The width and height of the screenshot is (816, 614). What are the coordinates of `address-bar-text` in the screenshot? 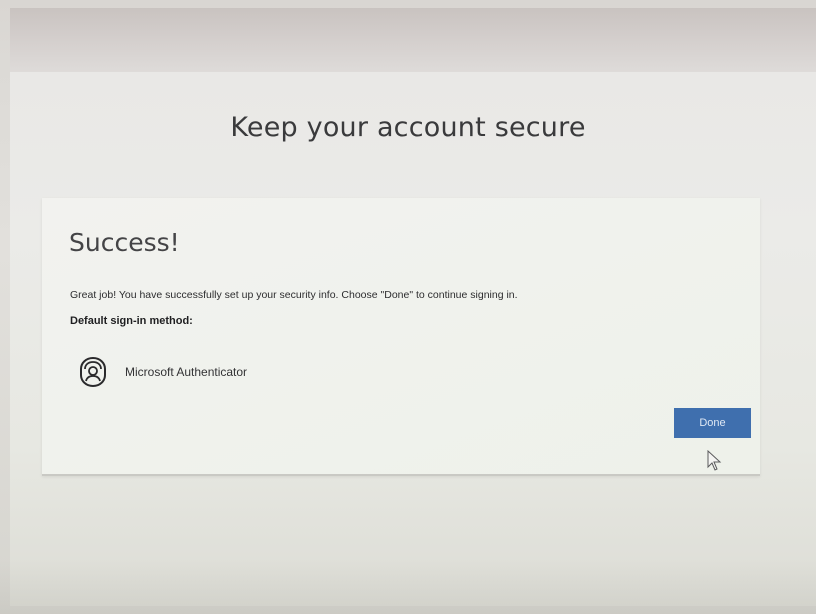 It's located at (440, 14).